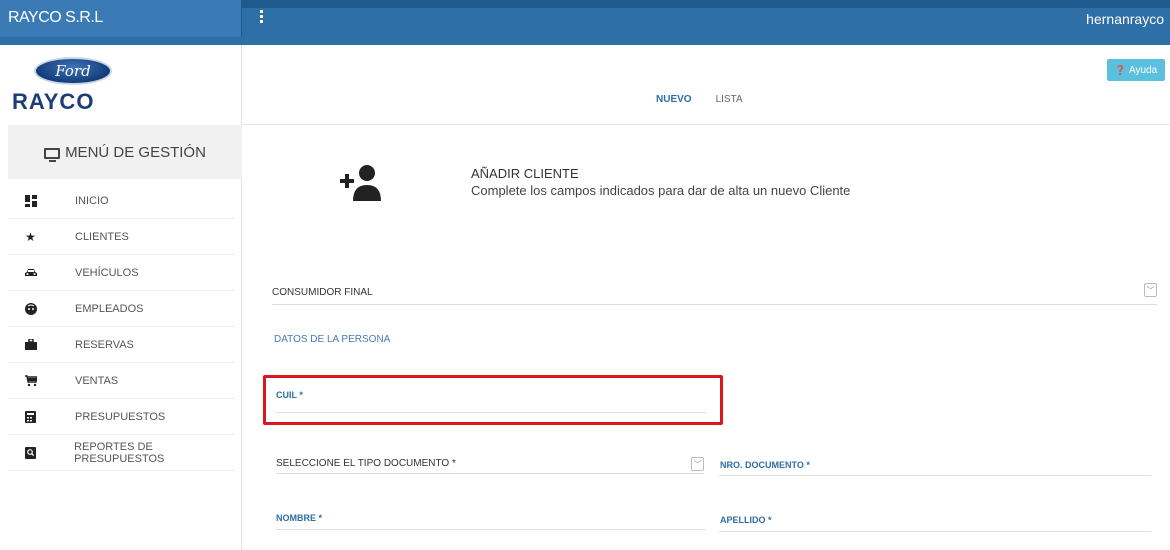 This screenshot has width=1170, height=550. I want to click on sidebar-item-empleados: EMPLEADOS, so click(121, 309).